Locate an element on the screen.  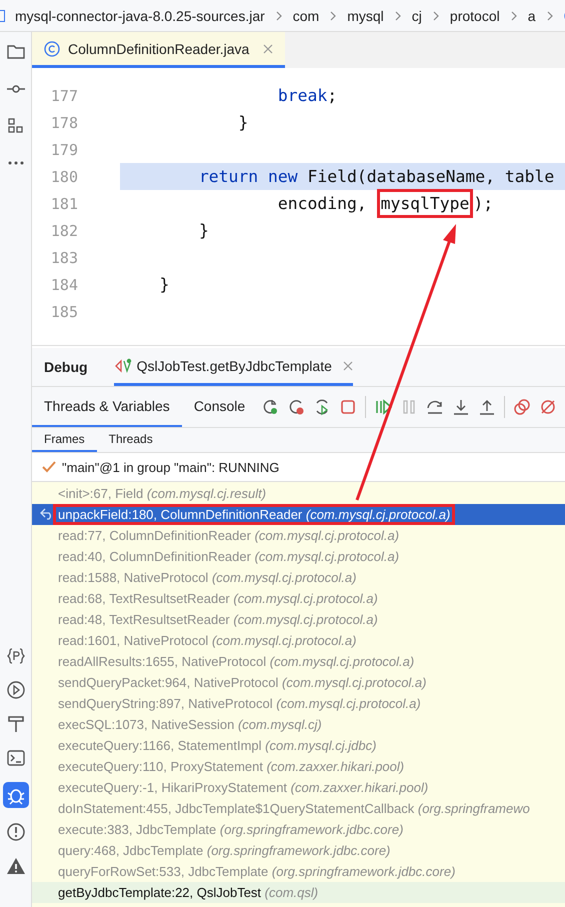
debug-session-icon is located at coordinates (123, 366).